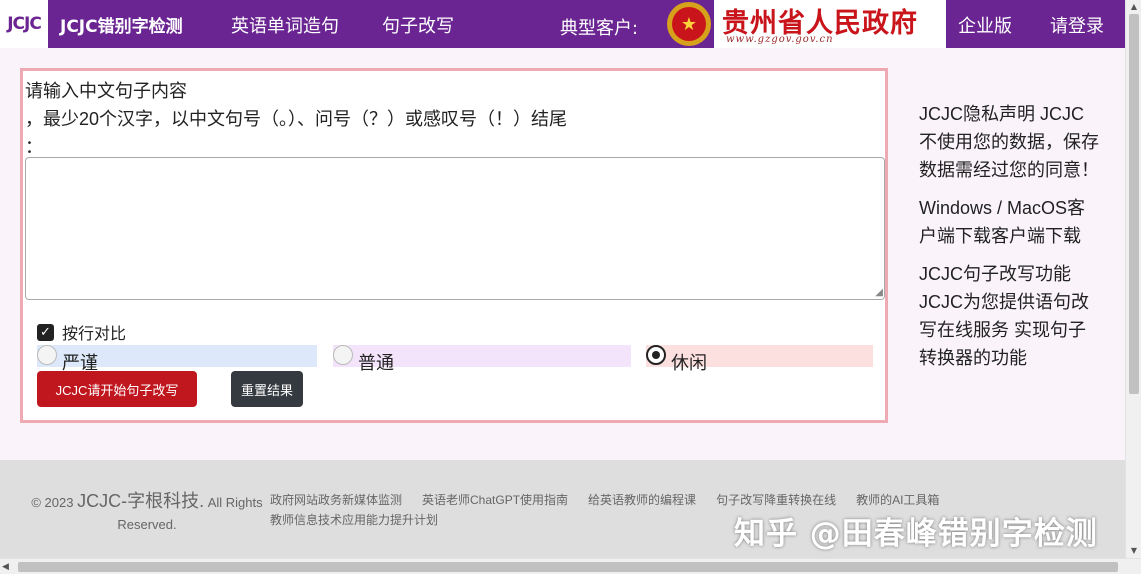  I want to click on compare-by-line-option: ✓ 按行对比, so click(81, 332).